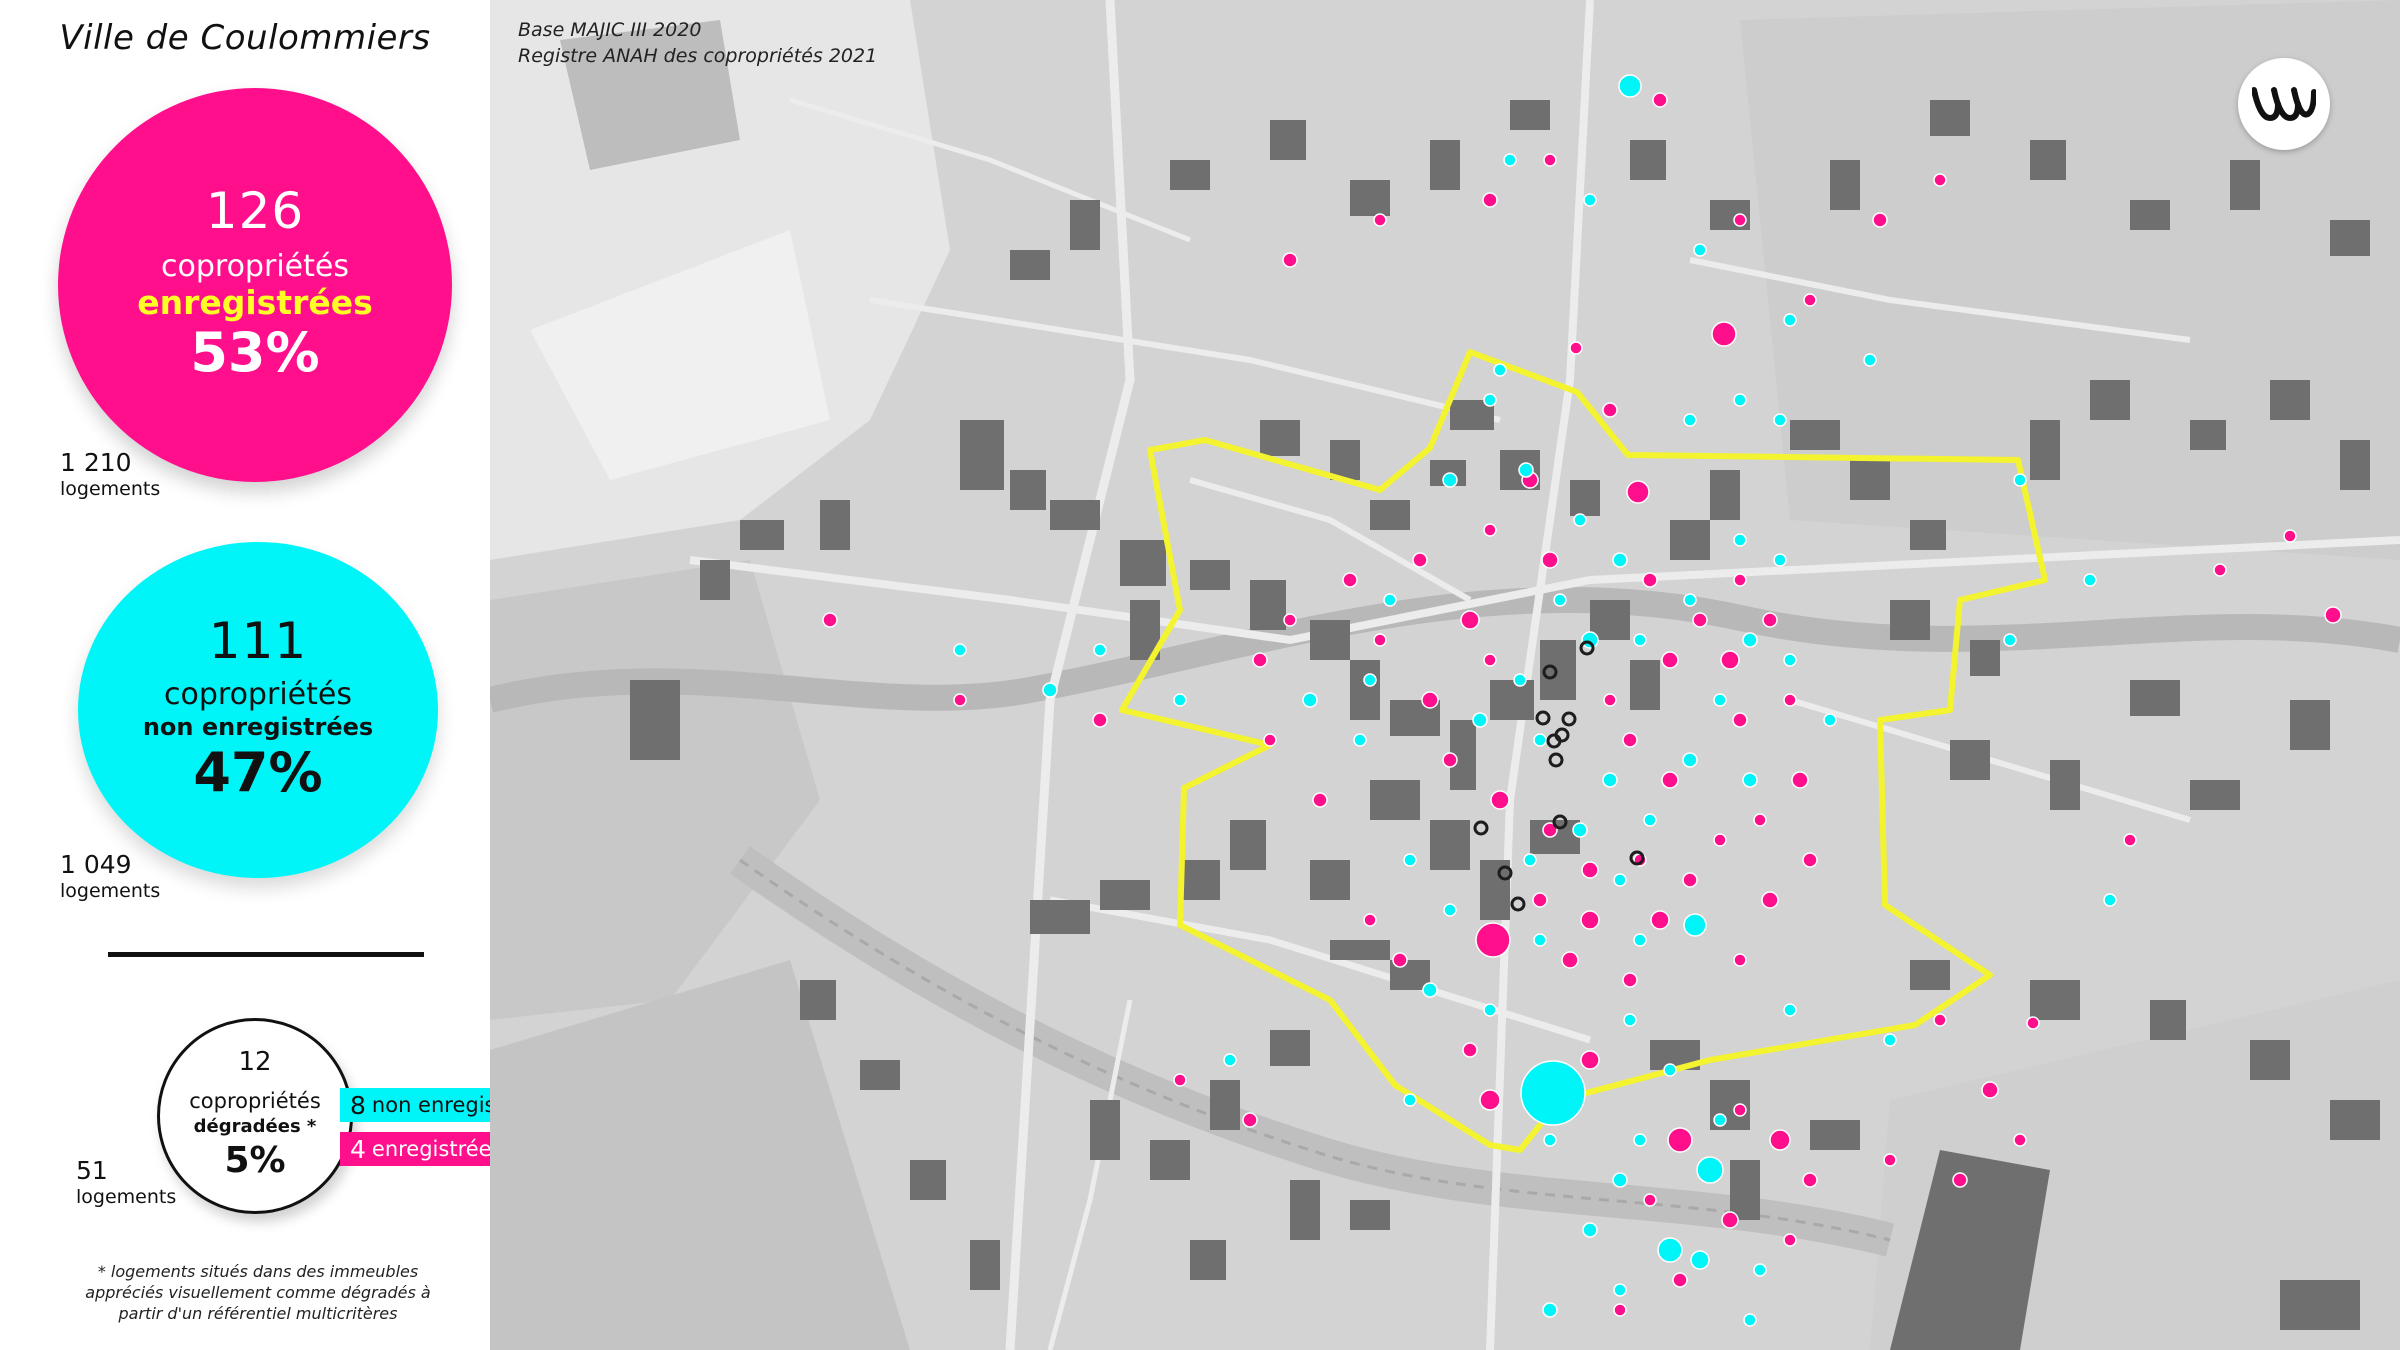 Image resolution: width=2400 pixels, height=1350 pixels. Describe the element at coordinates (982, 455) in the screenshot. I see `building` at that location.